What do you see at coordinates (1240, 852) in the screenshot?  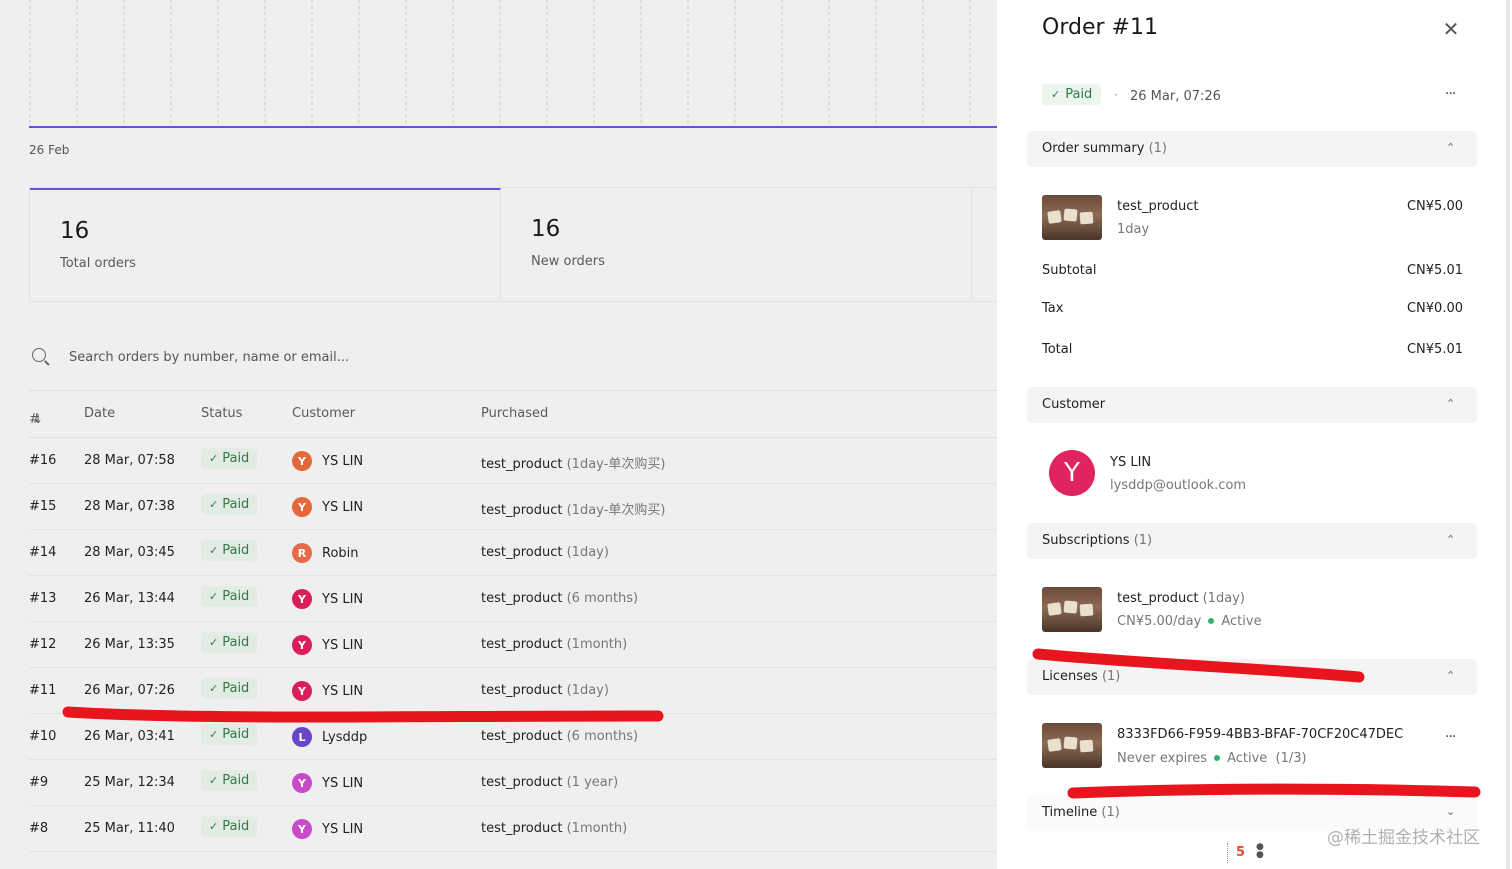 I see `html5-icon: 5` at bounding box center [1240, 852].